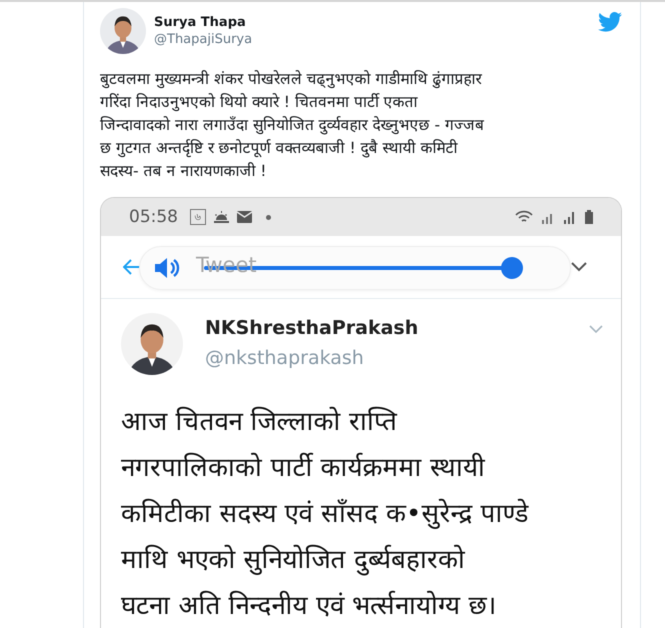 The width and height of the screenshot is (665, 628). What do you see at coordinates (153, 217) in the screenshot?
I see `clock-time: 05:58` at bounding box center [153, 217].